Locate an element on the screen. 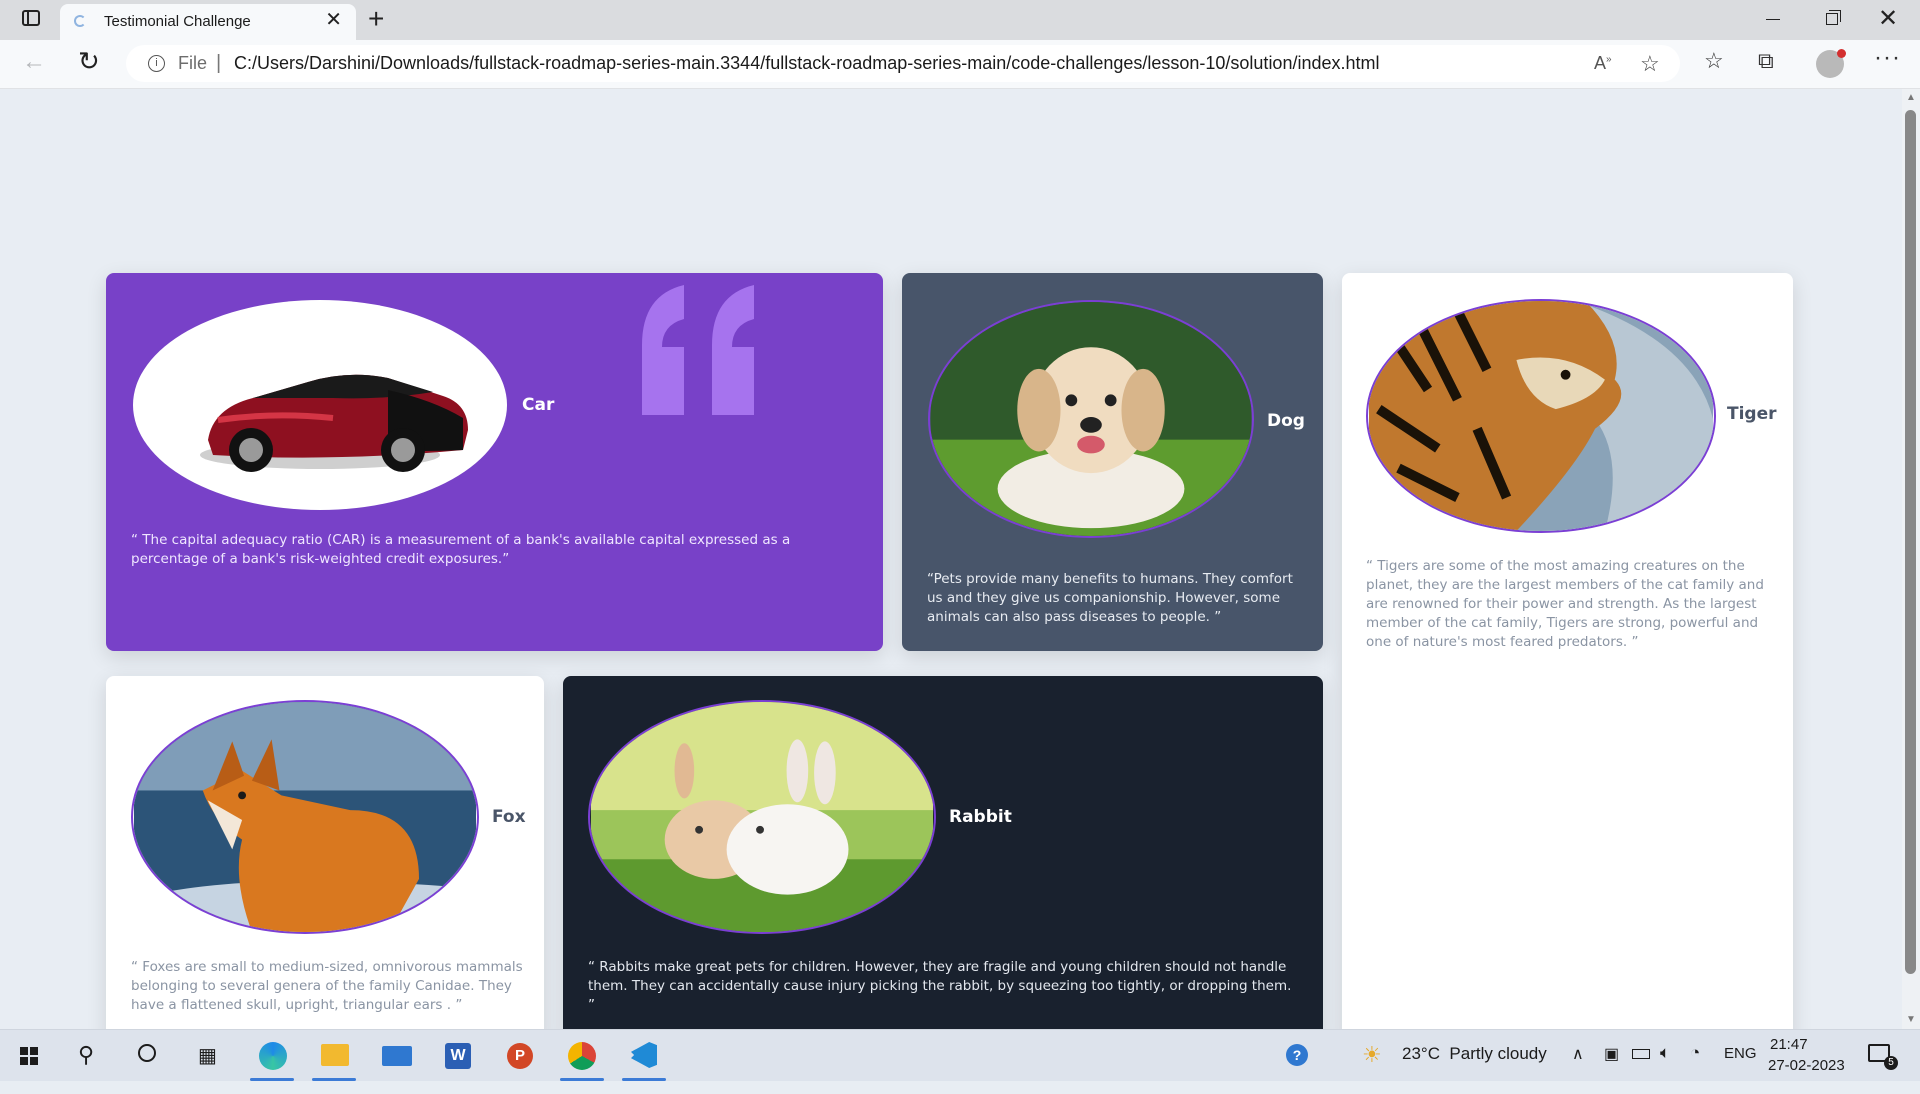  tab-strip: Testimonial Challenge ✕ + ✕ is located at coordinates (960, 20).